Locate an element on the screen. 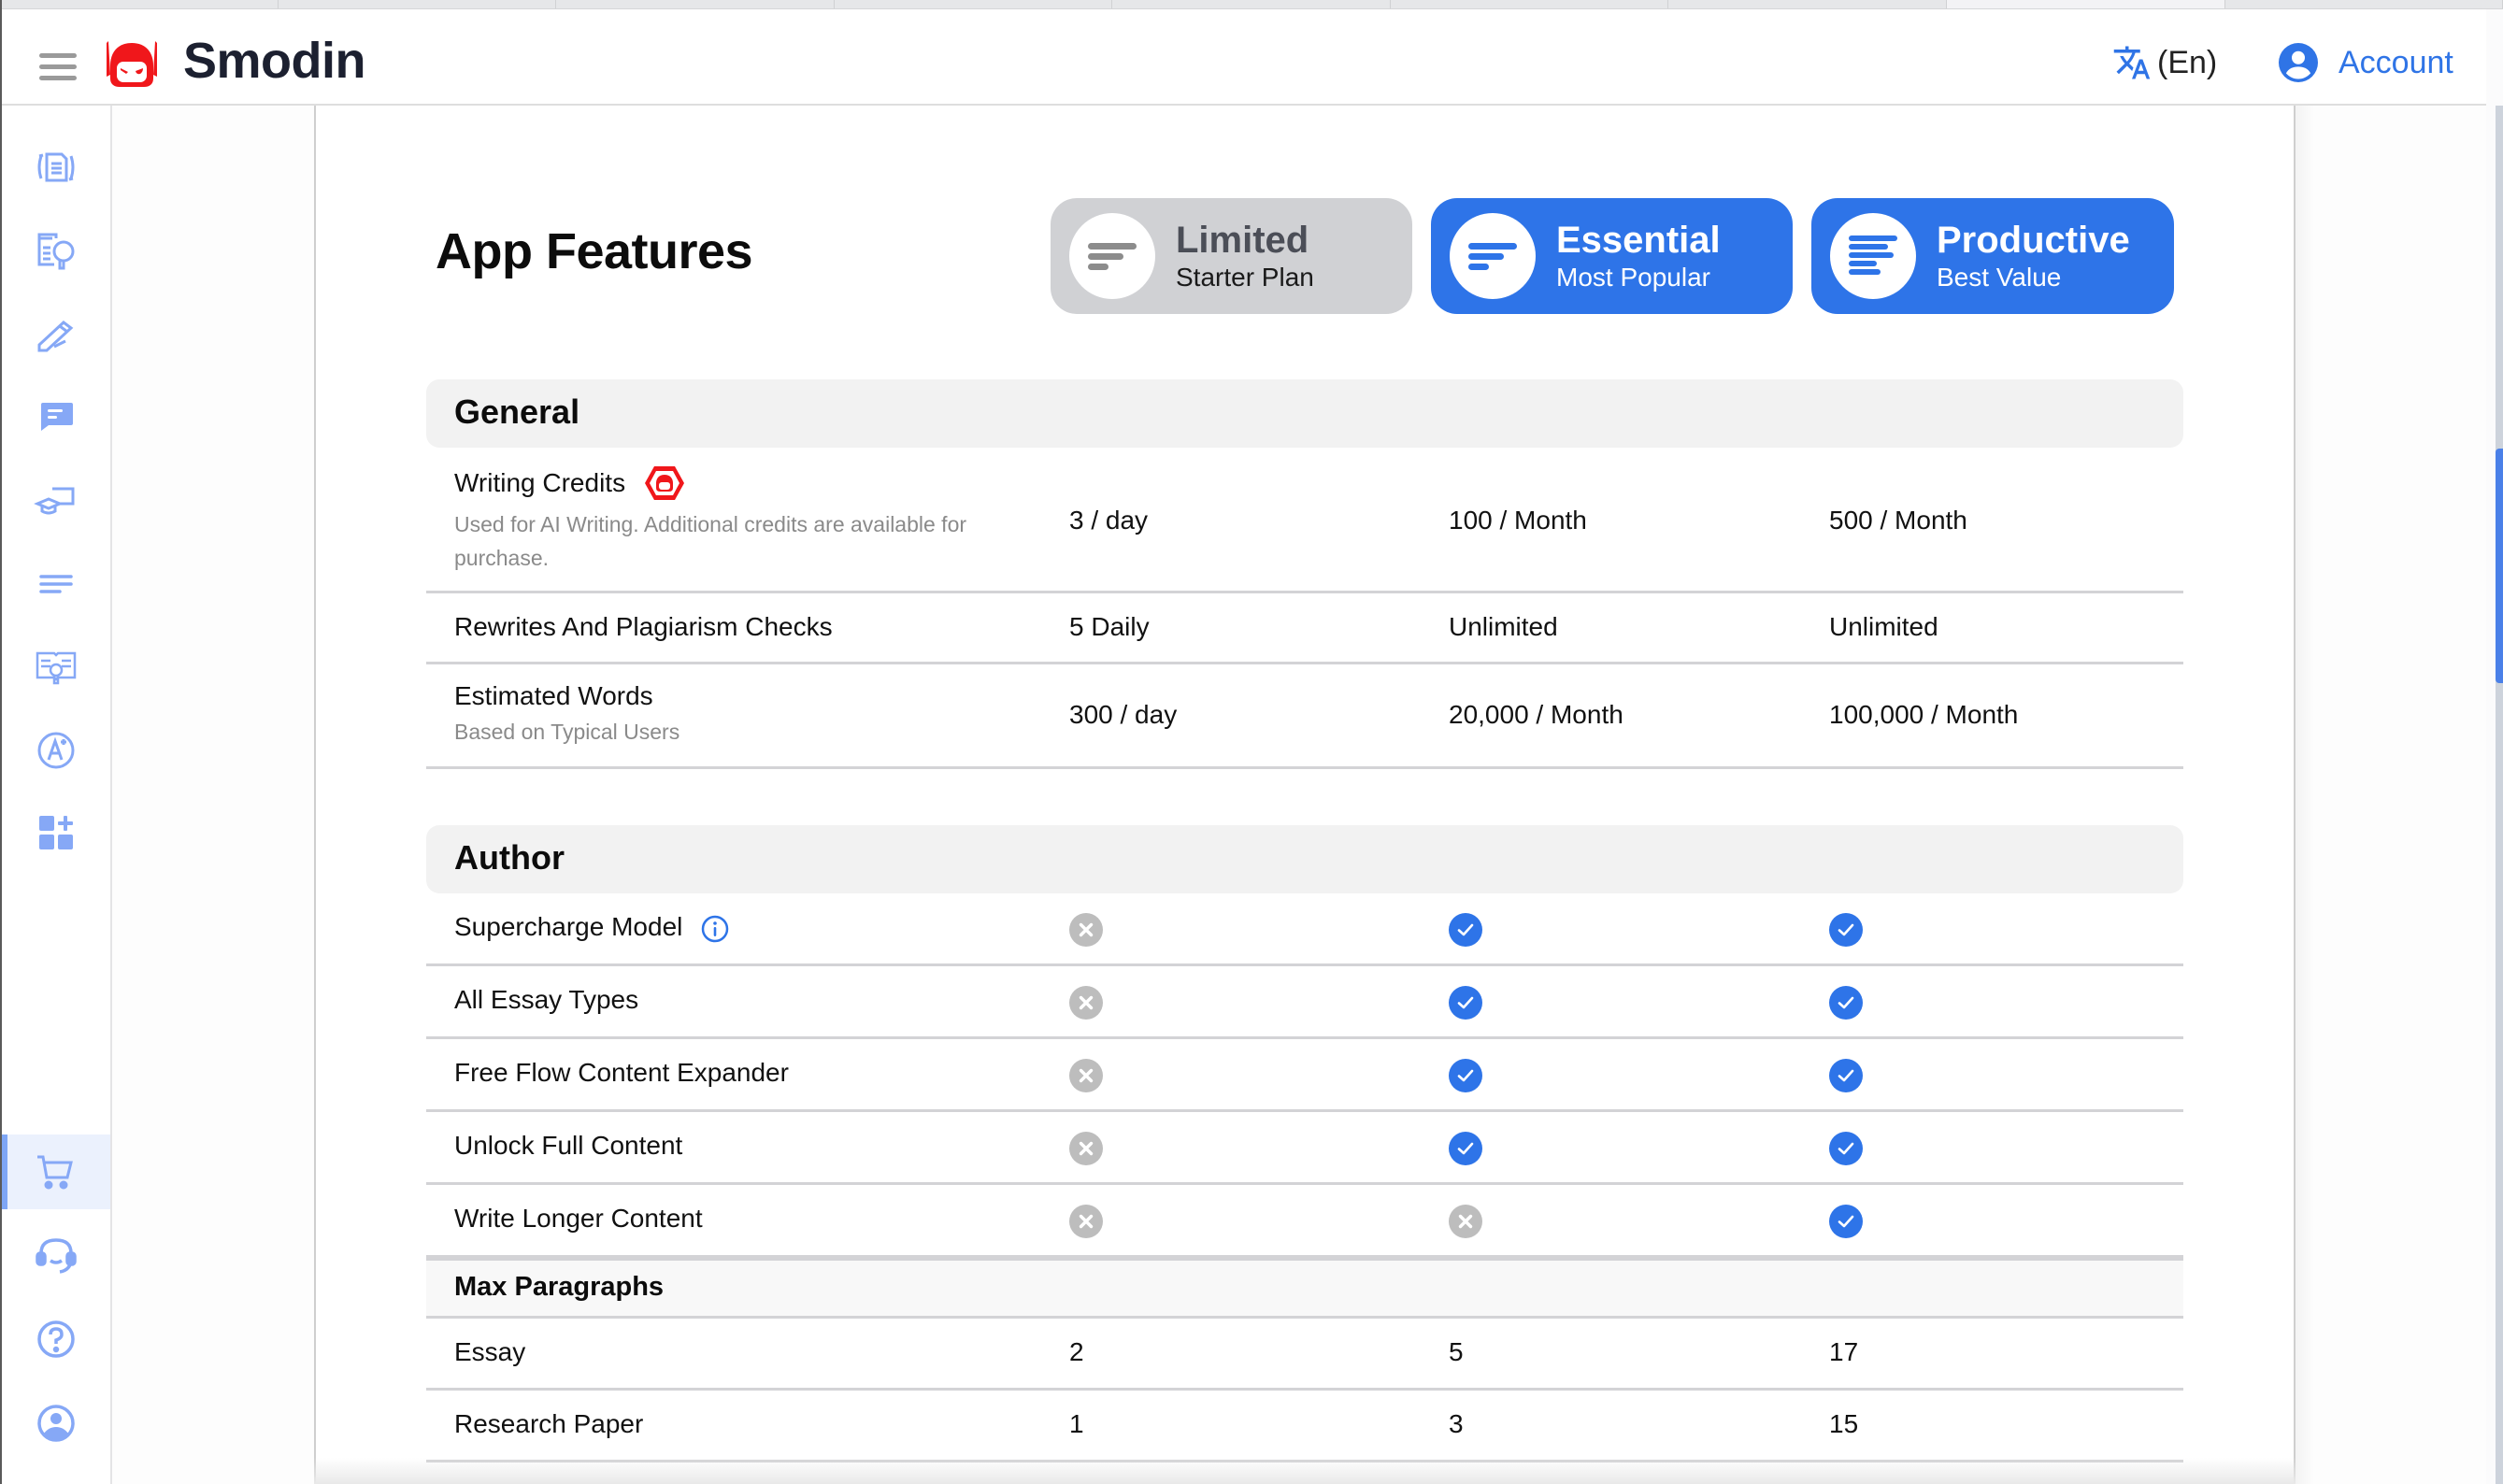  brand-name: Smodin is located at coordinates (274, 61).